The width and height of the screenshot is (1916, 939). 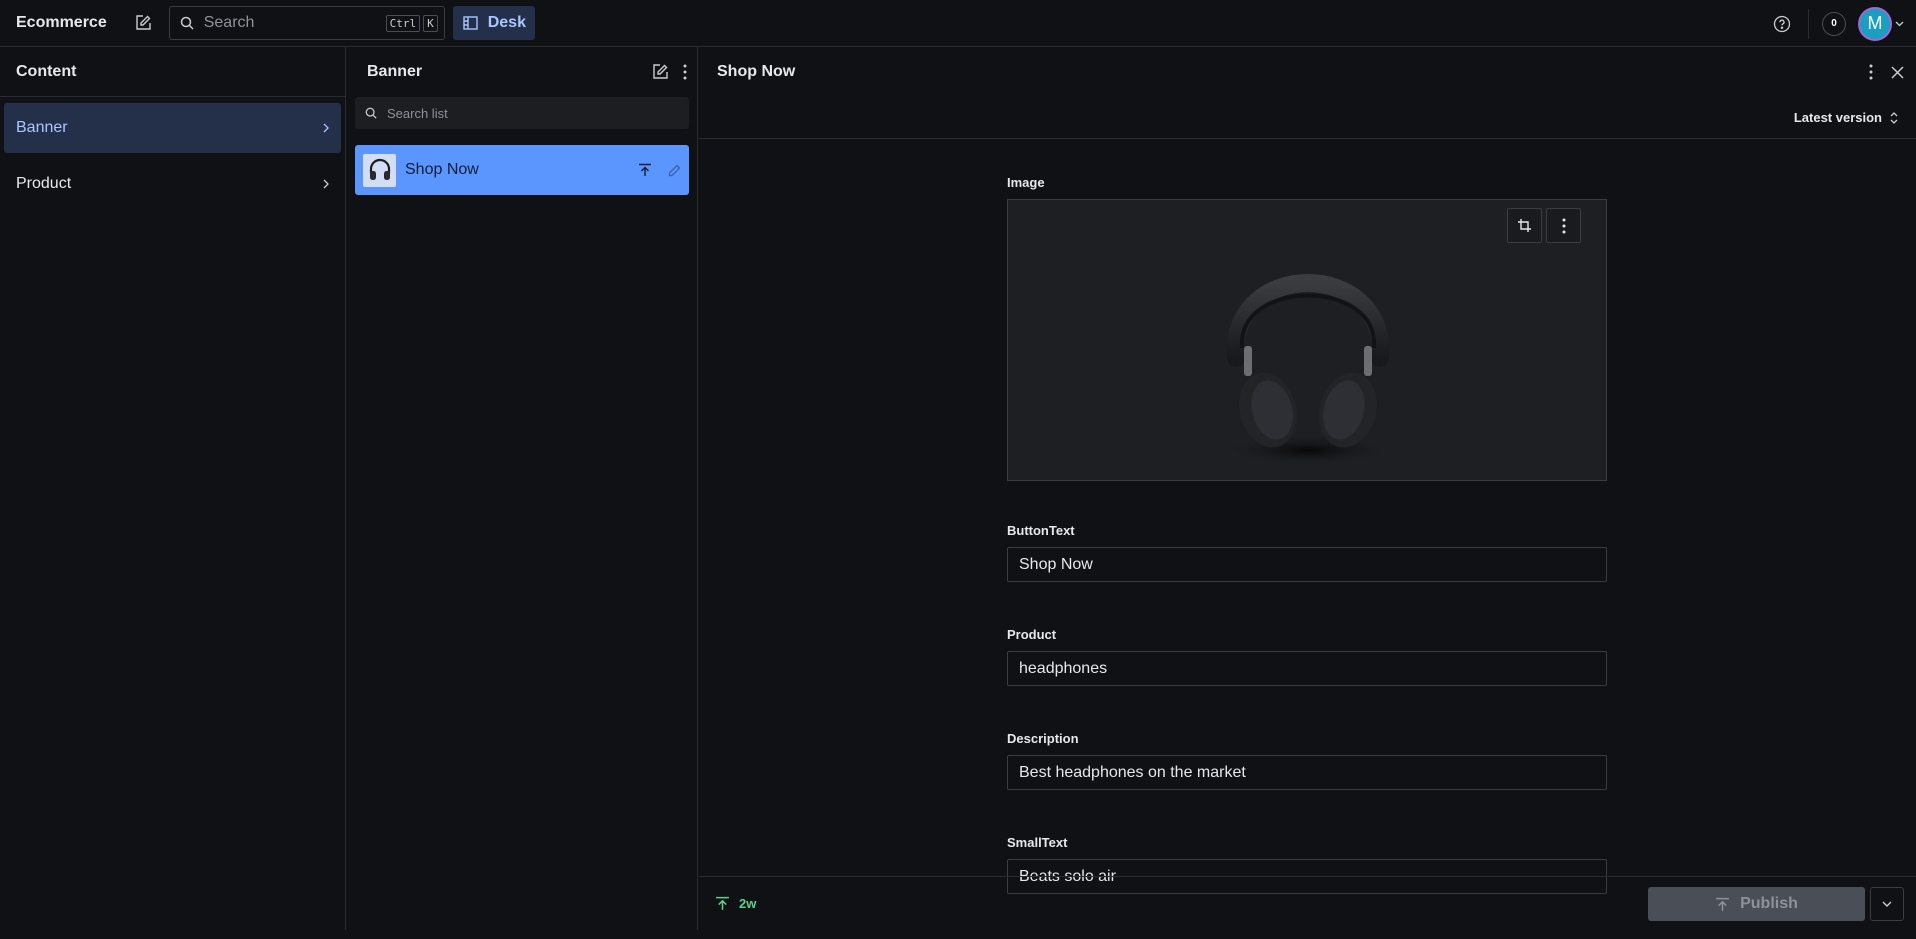 What do you see at coordinates (61, 23) in the screenshot?
I see `app-brand: Ecommerce` at bounding box center [61, 23].